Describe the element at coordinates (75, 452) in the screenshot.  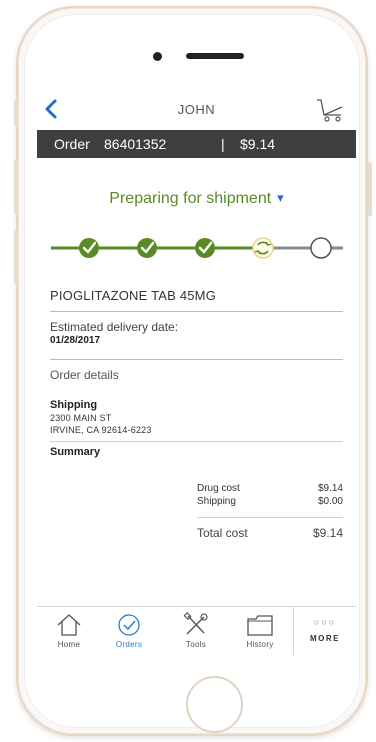
I see `summary-heading: Summary` at that location.